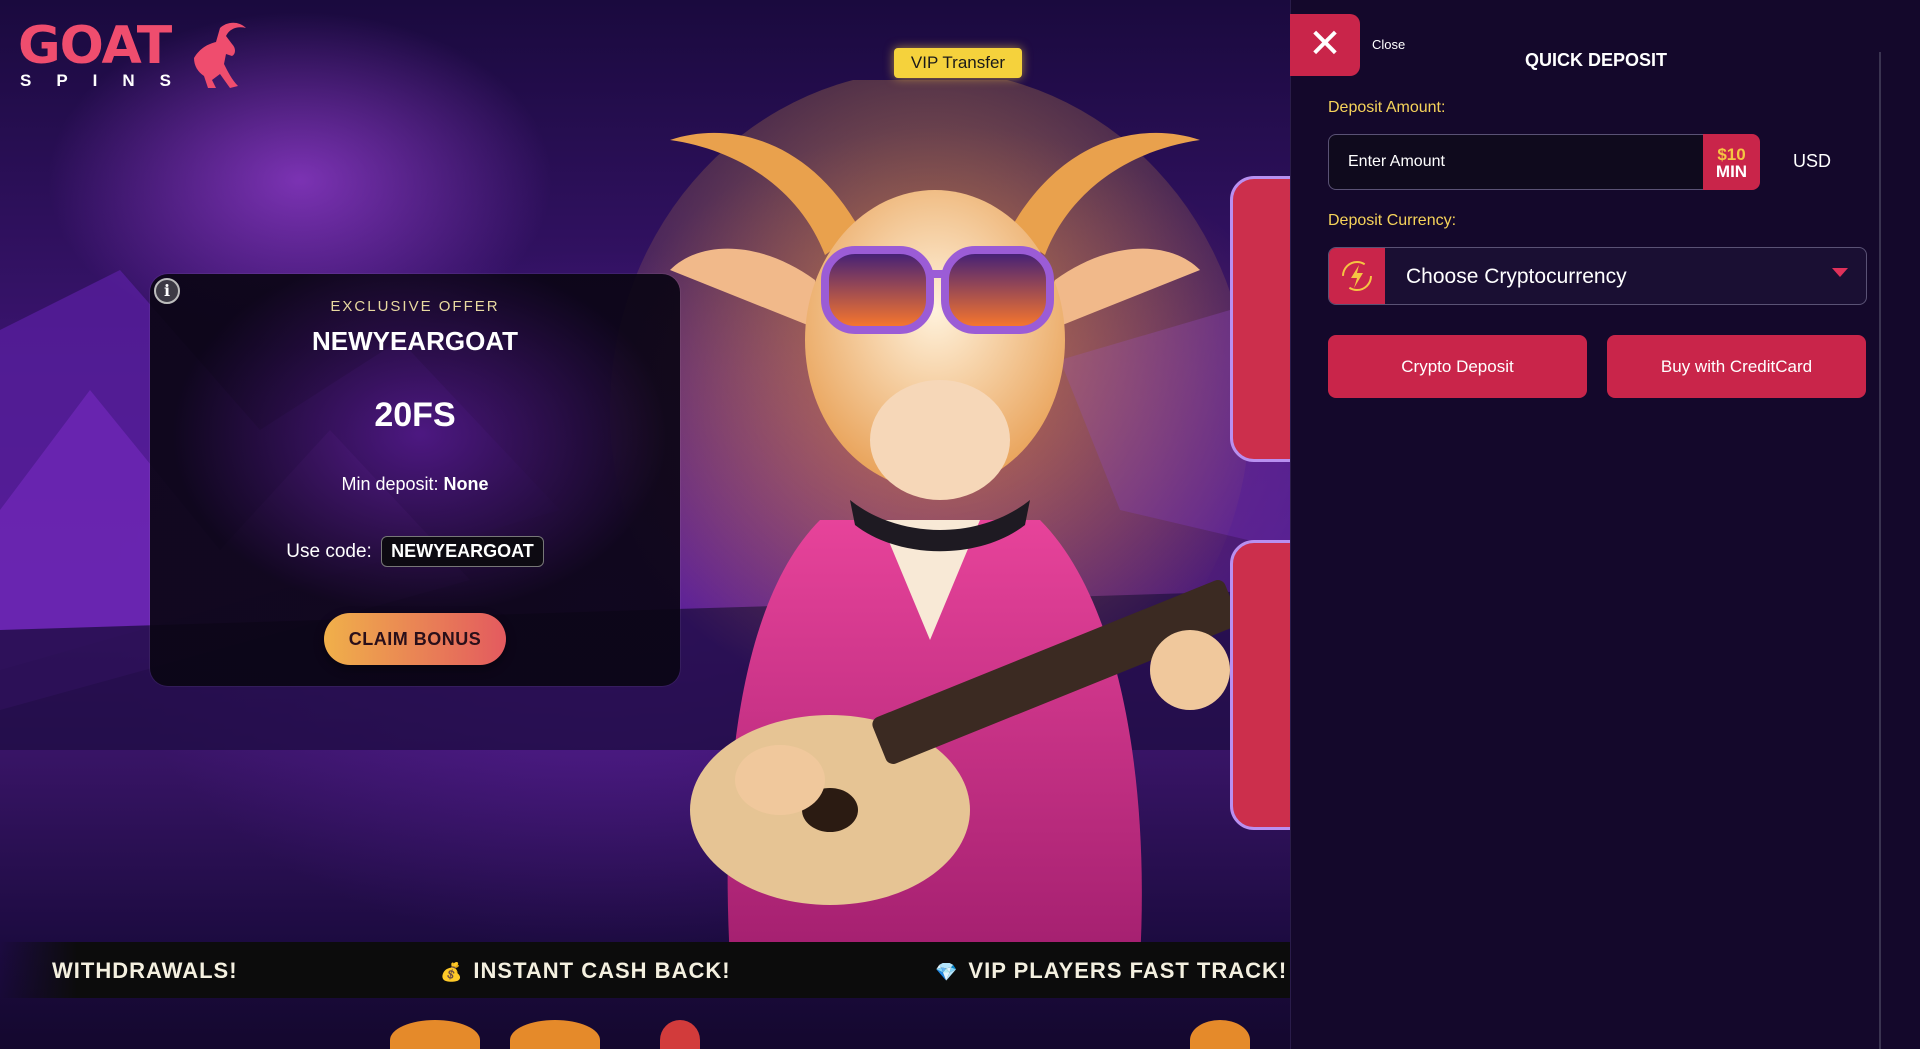 This screenshot has height=1049, width=1920. I want to click on credit-card-button: Buy with CreditCard, so click(1736, 366).